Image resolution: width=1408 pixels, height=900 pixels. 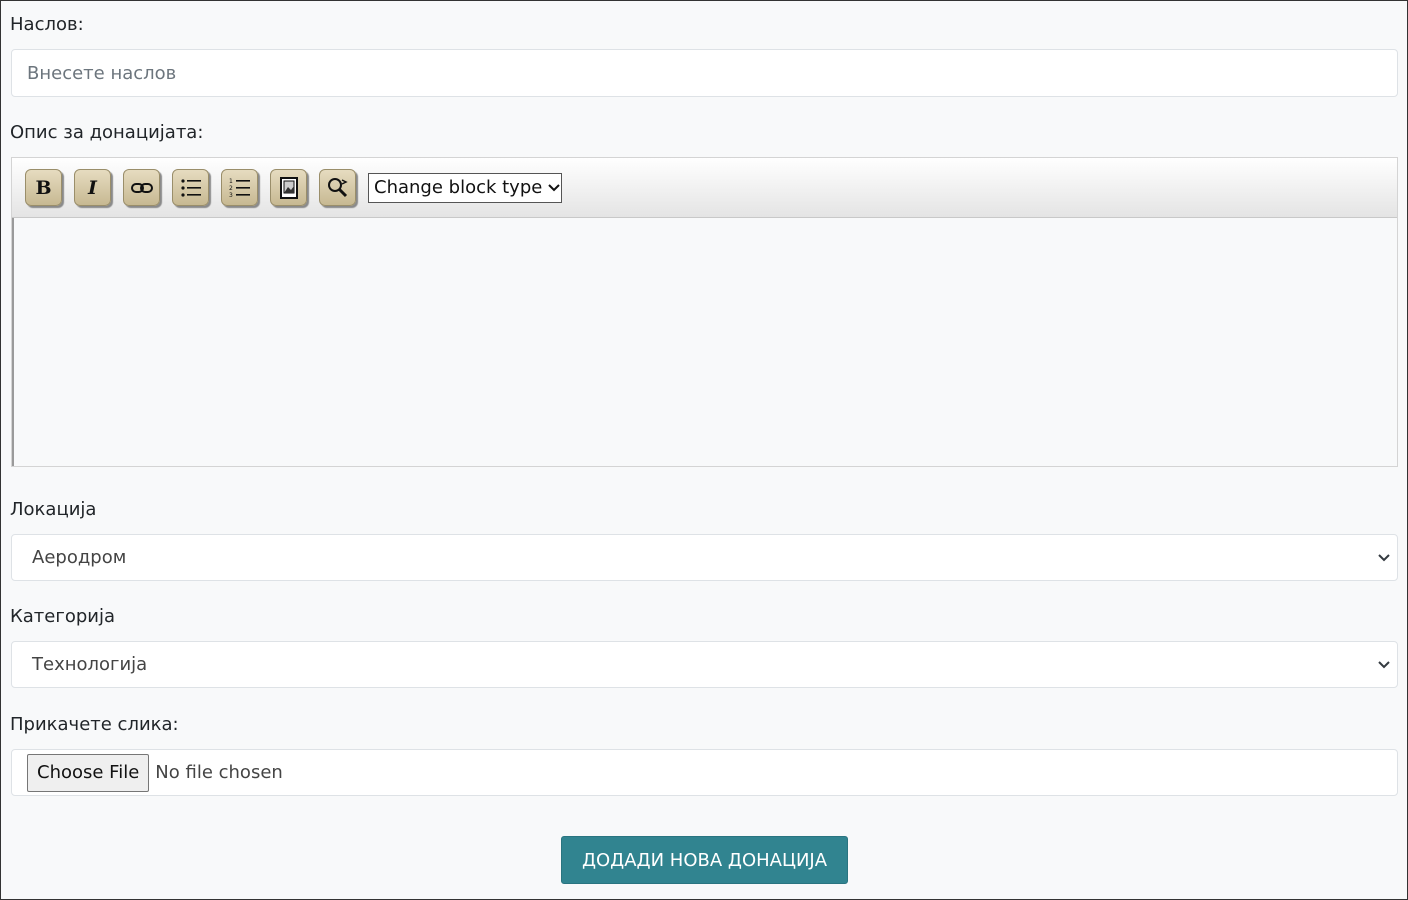 I want to click on svg-text: 1, so click(x=231, y=181).